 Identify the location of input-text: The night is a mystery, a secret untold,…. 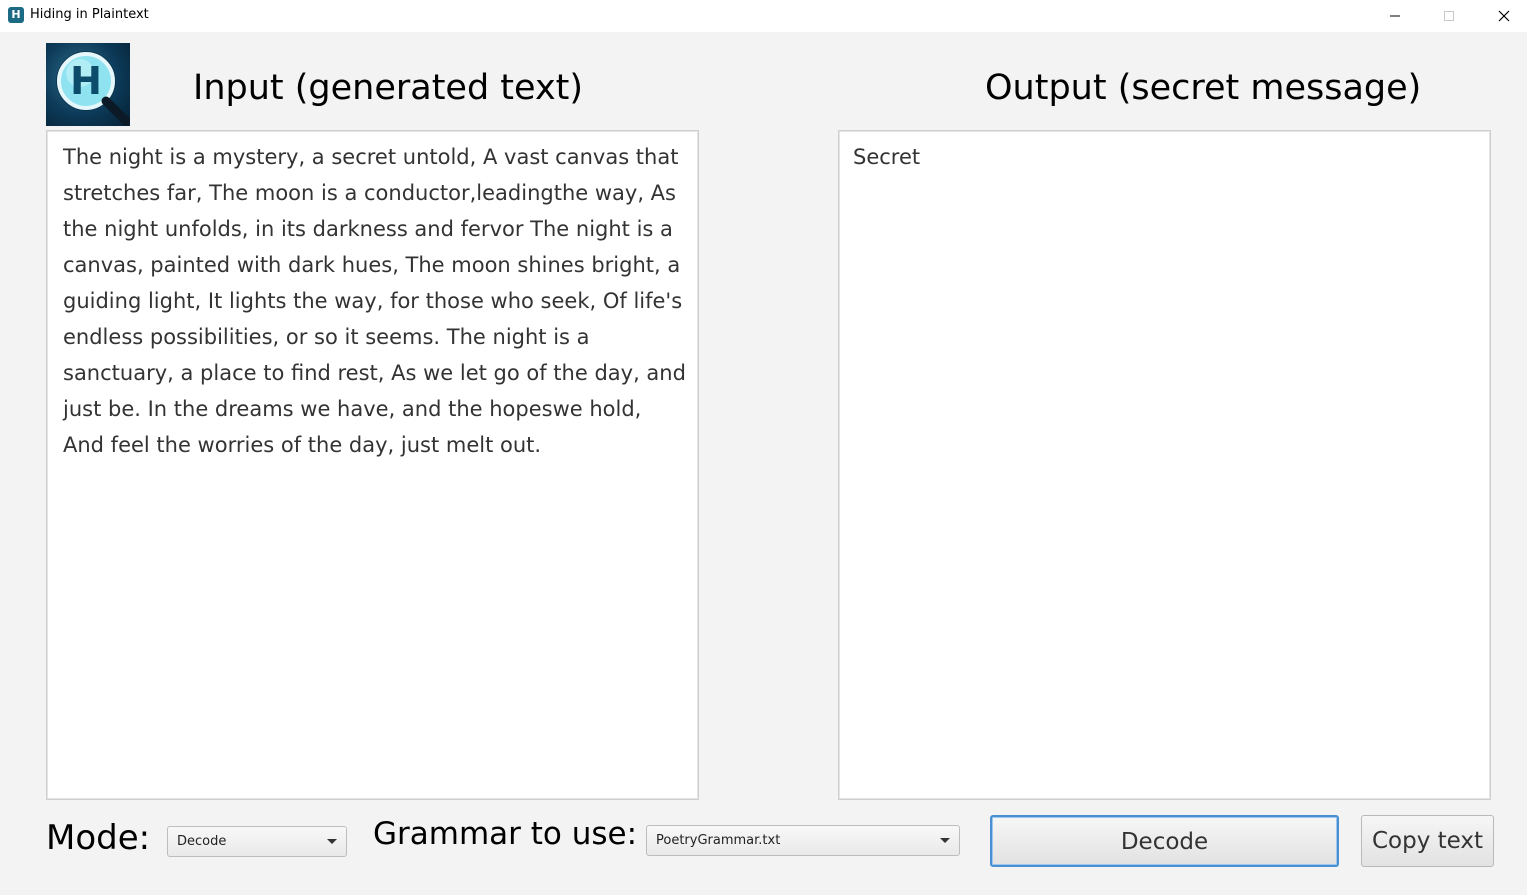
(378, 301).